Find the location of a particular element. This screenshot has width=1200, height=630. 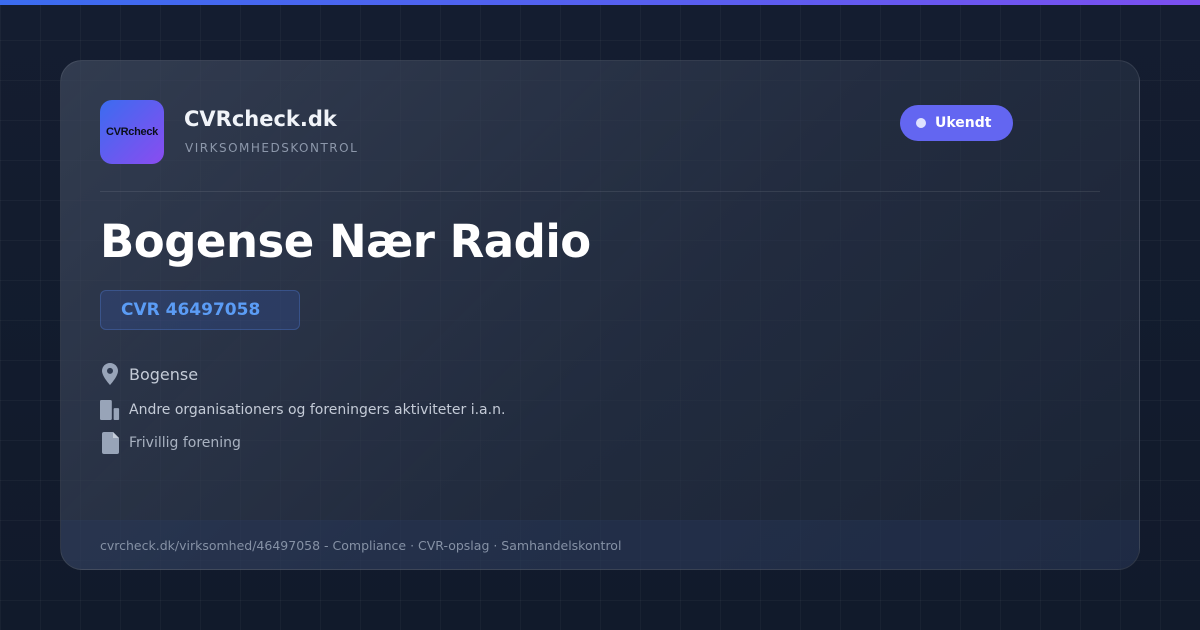

brand-tagline: VIRKSOMHEDSKONTROL is located at coordinates (272, 148).